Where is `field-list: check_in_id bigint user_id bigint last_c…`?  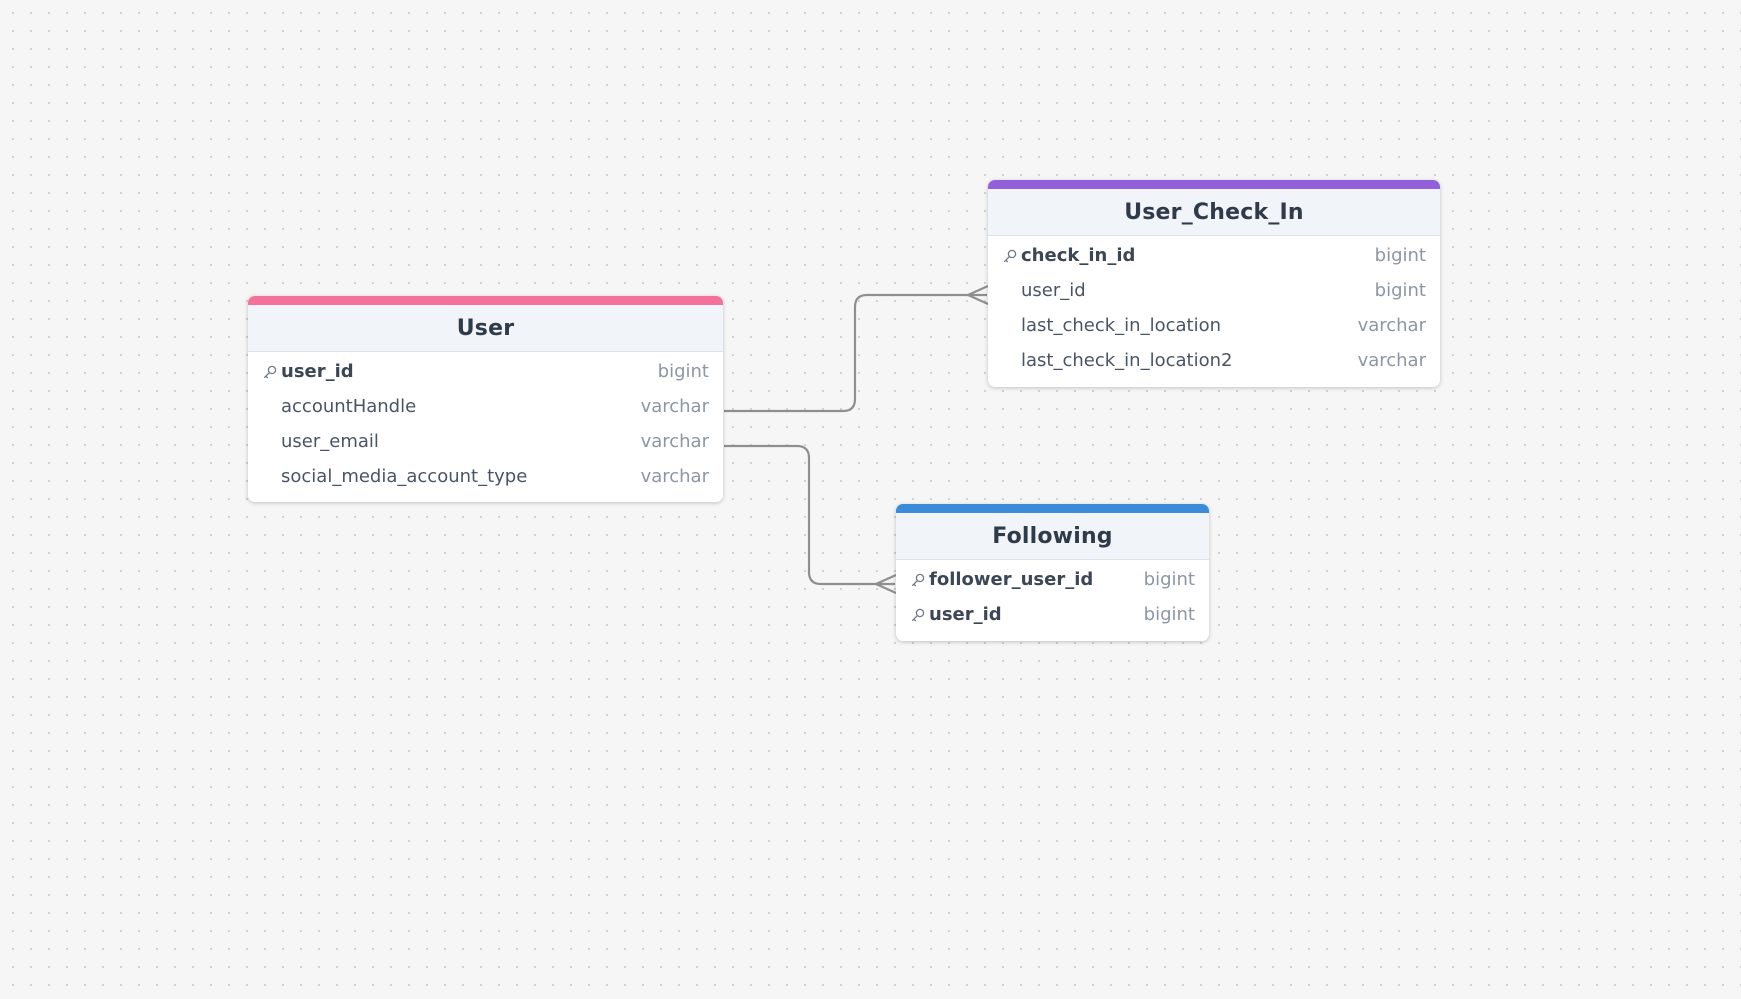 field-list: check_in_id bigint user_id bigint last_c… is located at coordinates (1214, 307).